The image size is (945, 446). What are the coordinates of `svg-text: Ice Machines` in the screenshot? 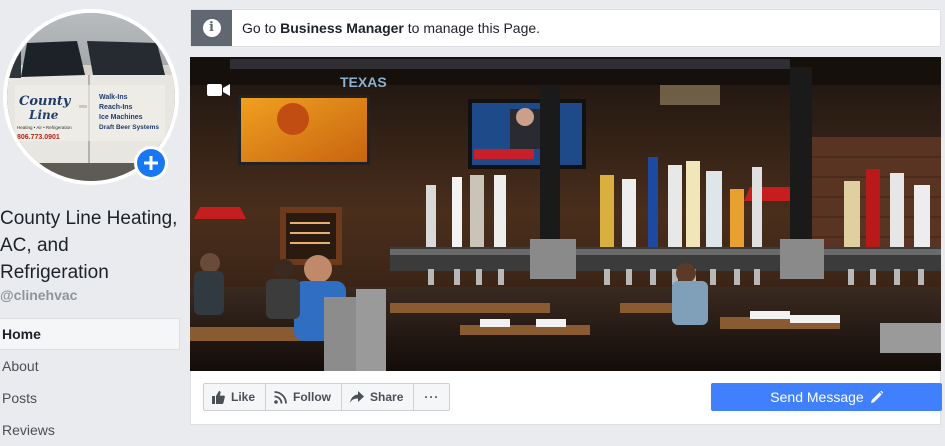 It's located at (121, 117).